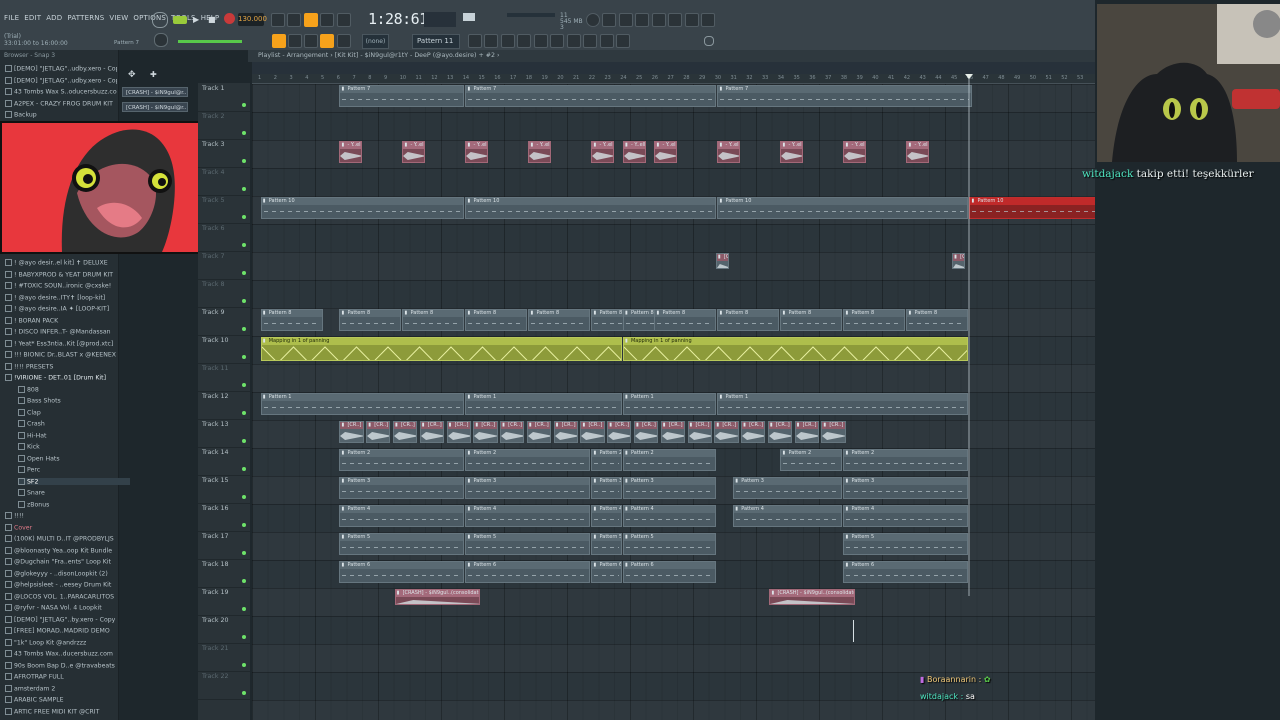 Image resolution: width=1280 pixels, height=720 pixels. Describe the element at coordinates (669, 404) in the screenshot. I see `playlist-clip: Pattern 1` at that location.